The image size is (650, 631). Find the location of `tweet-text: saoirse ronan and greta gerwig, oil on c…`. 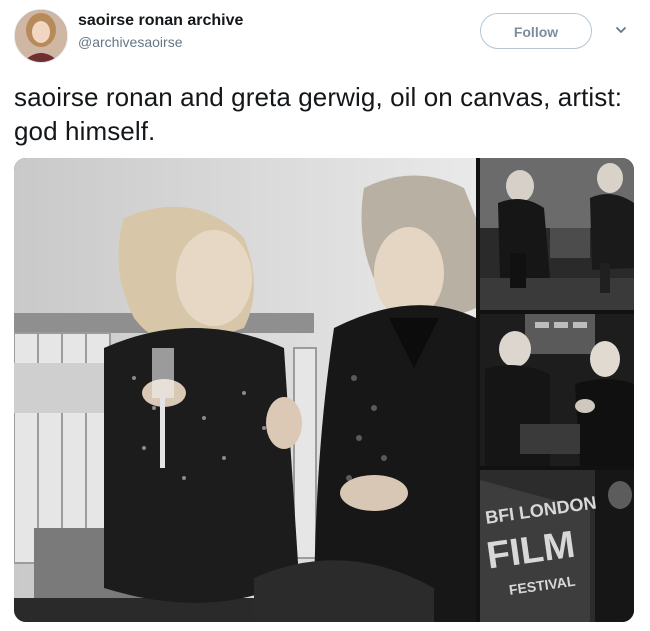

tweet-text: saoirse ronan and greta gerwig, oil on c… is located at coordinates (318, 114).